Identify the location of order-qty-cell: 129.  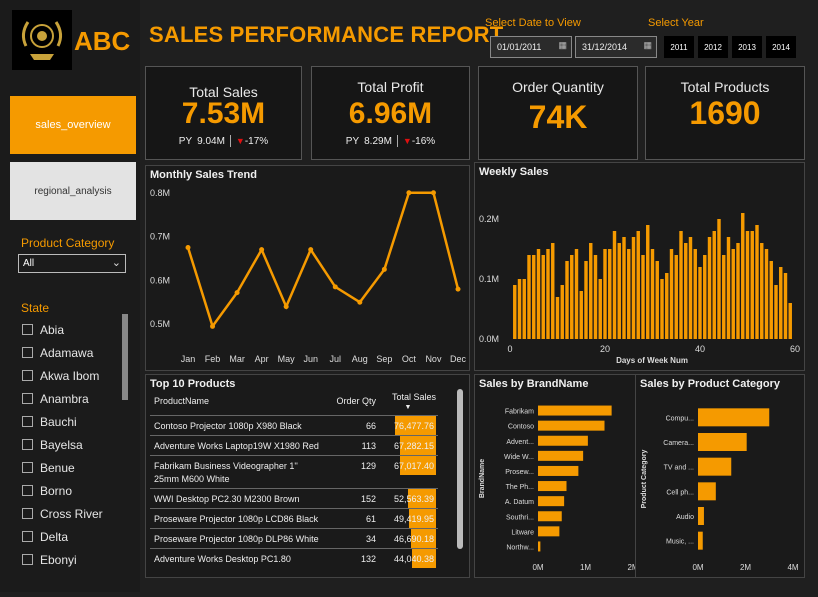
(368, 466).